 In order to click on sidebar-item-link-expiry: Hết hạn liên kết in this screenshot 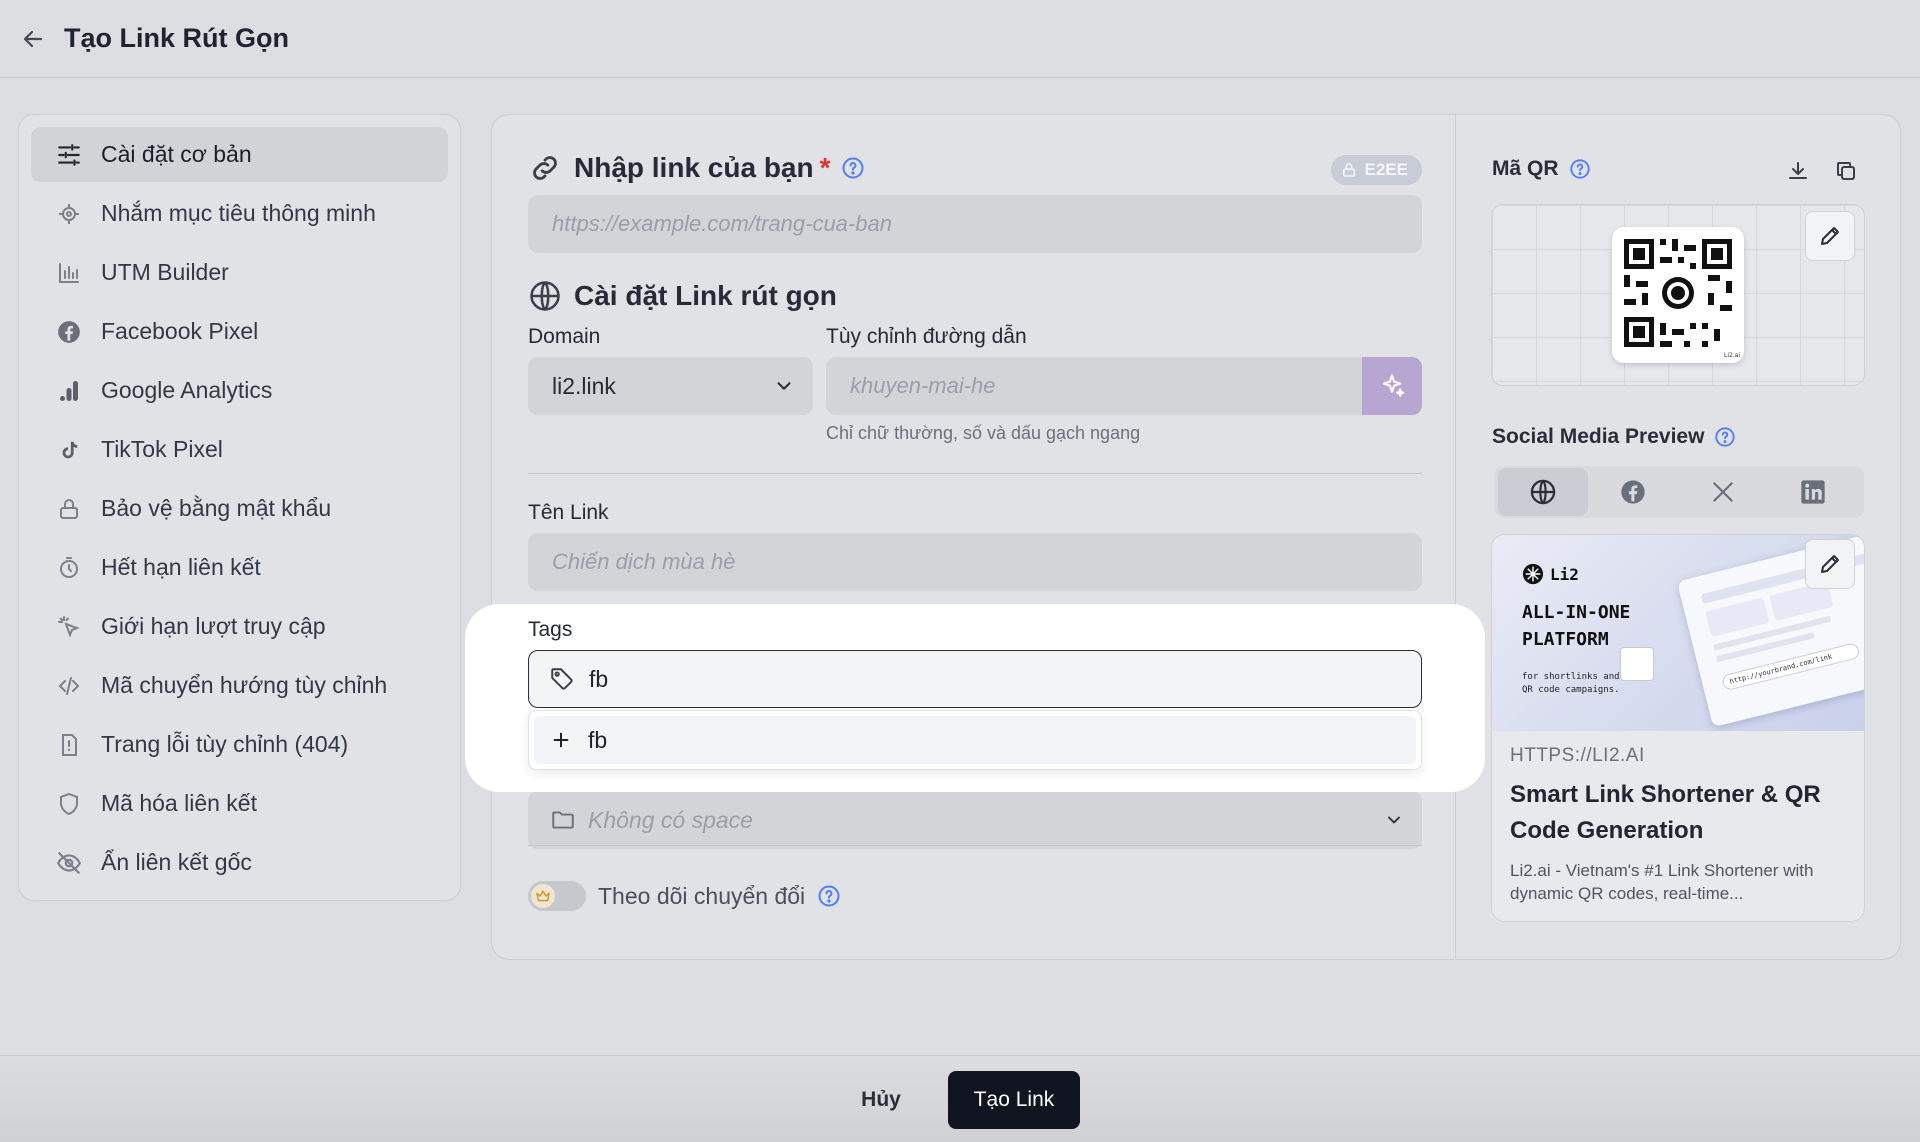, I will do `click(239, 567)`.